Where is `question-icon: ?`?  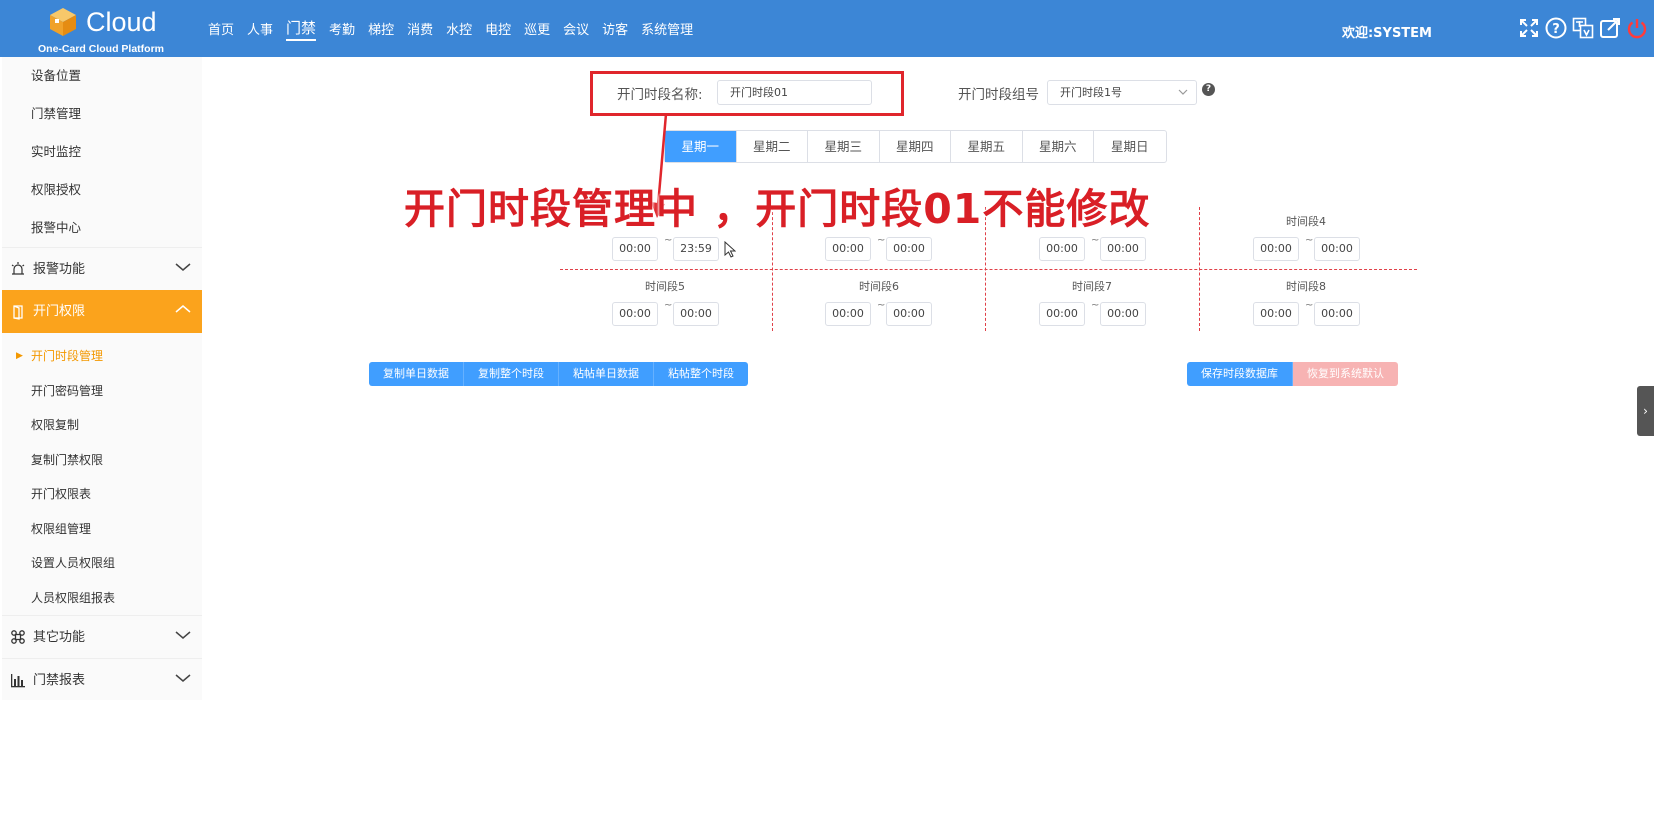 question-icon: ? is located at coordinates (1208, 89).